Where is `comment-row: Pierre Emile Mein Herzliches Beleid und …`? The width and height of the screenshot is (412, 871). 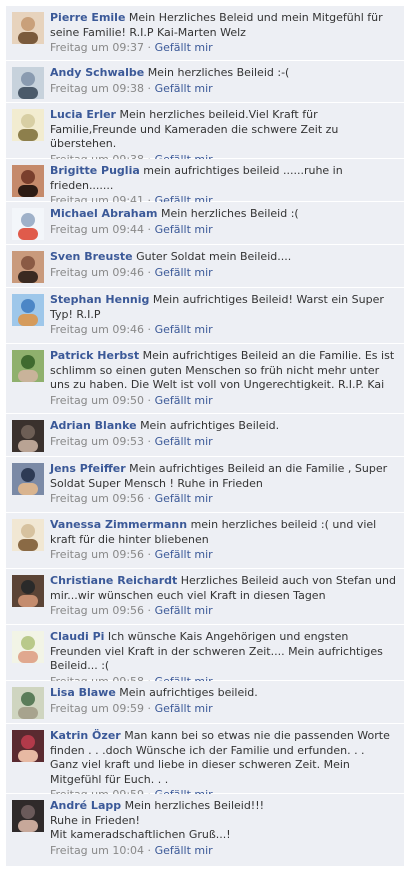 comment-row: Pierre Emile Mein Herzliches Beleid und … is located at coordinates (205, 33).